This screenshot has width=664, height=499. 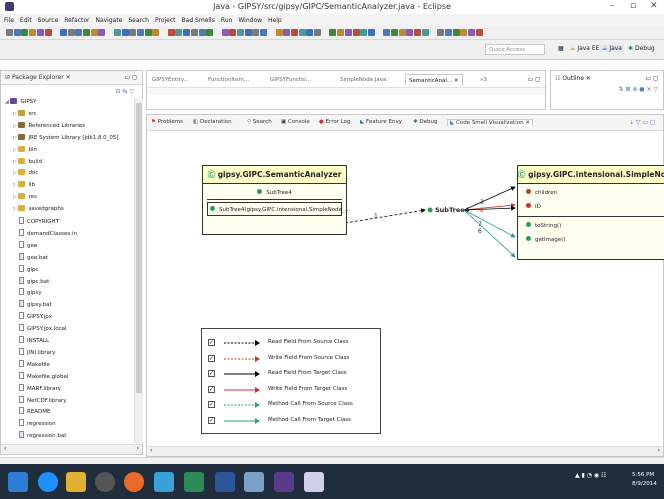 I want to click on editor-hscrollbar, so click(x=346, y=91).